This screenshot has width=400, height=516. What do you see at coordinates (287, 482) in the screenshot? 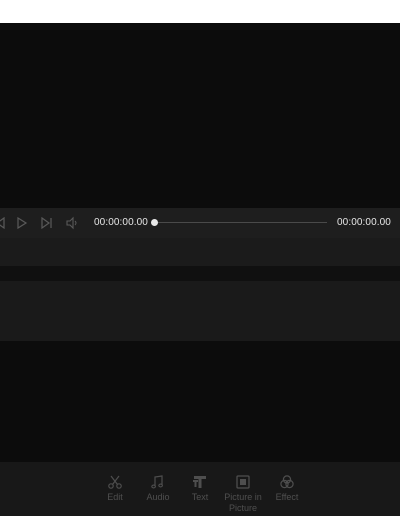
I see `effect-icon` at bounding box center [287, 482].